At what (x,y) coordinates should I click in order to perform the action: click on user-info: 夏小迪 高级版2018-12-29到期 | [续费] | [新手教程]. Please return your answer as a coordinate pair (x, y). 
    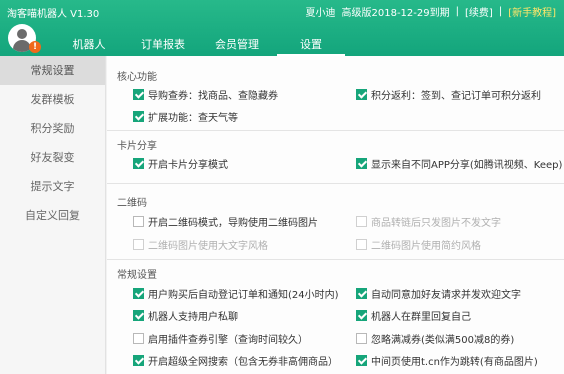
    Looking at the image, I should click on (431, 11).